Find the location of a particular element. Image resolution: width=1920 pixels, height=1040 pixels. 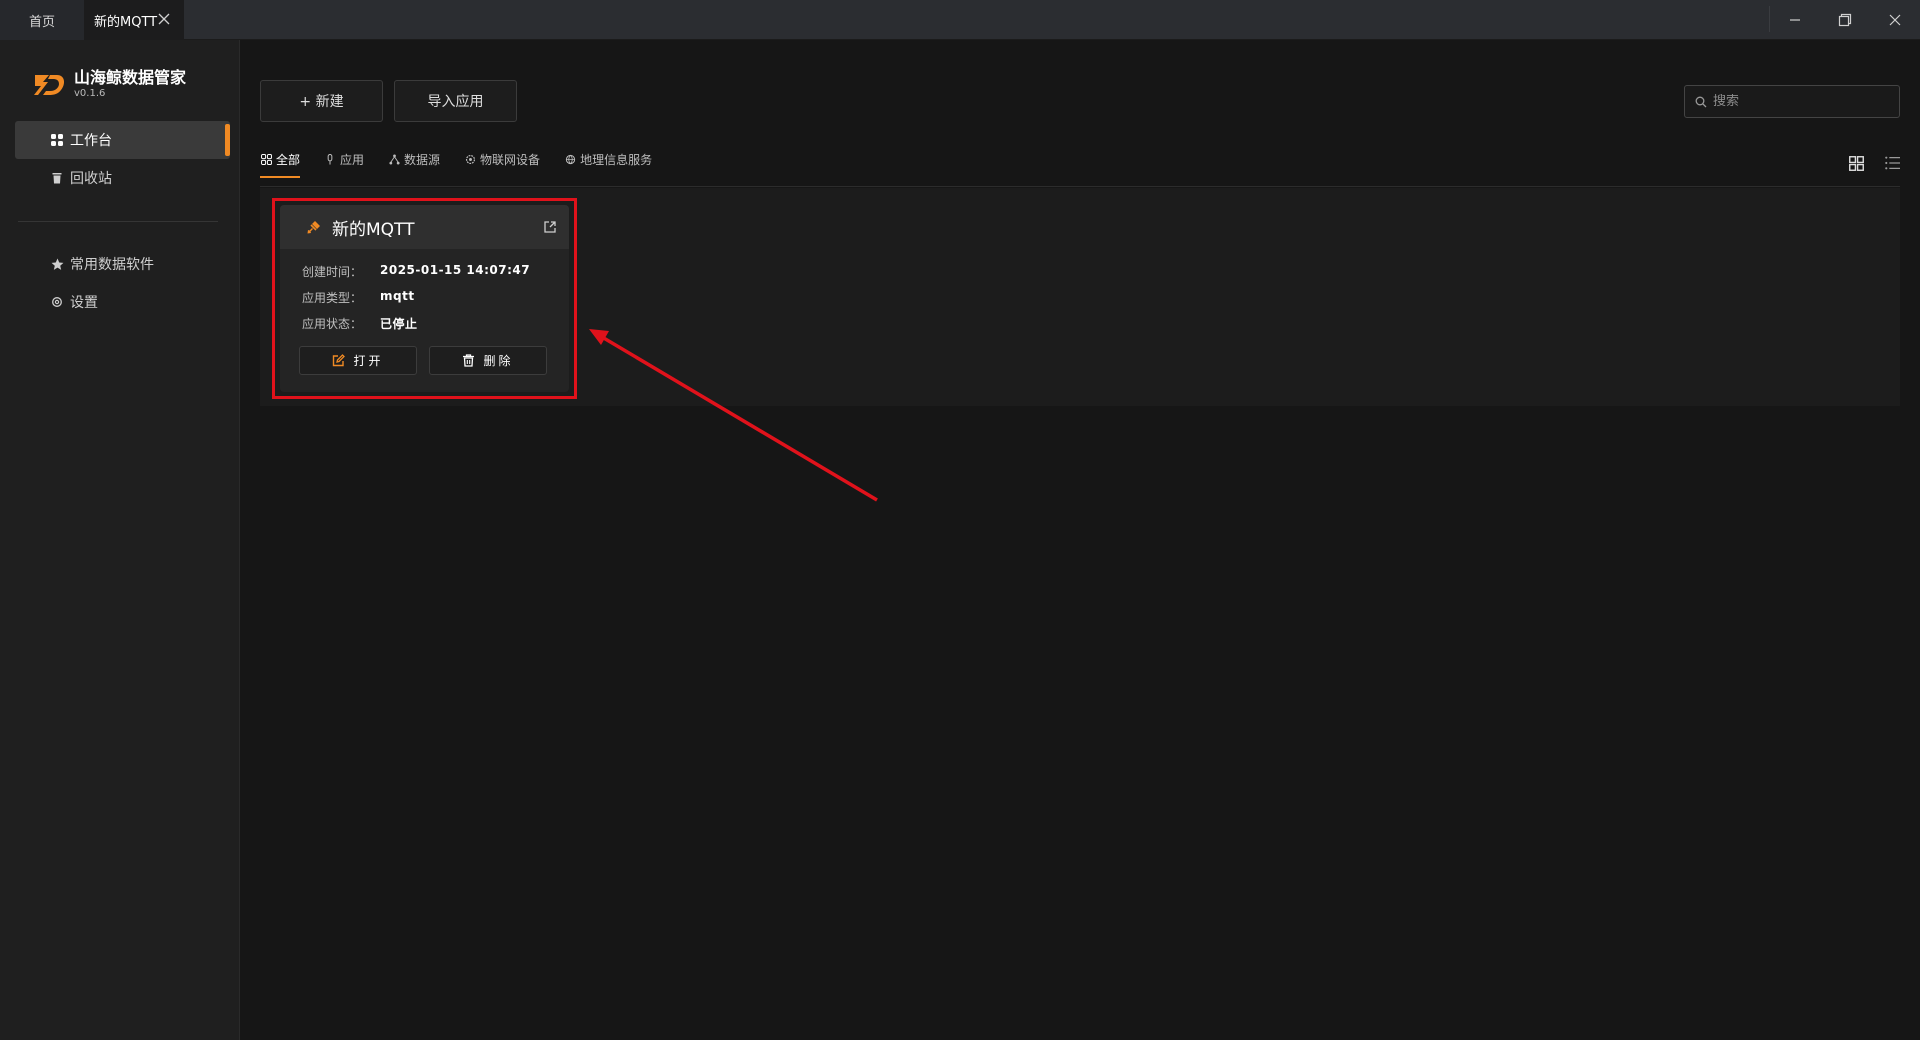

highlight-box is located at coordinates (424, 298).